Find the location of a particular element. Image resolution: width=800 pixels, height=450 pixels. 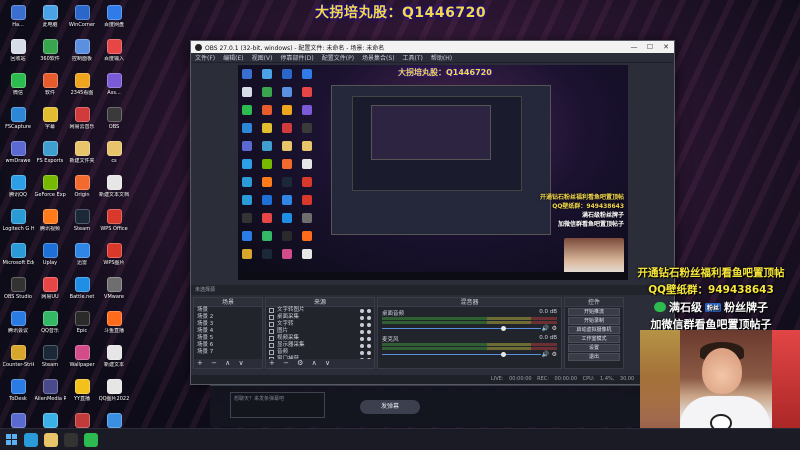

desktop-icon: QQ图片2022 is located at coordinates (114, 393).